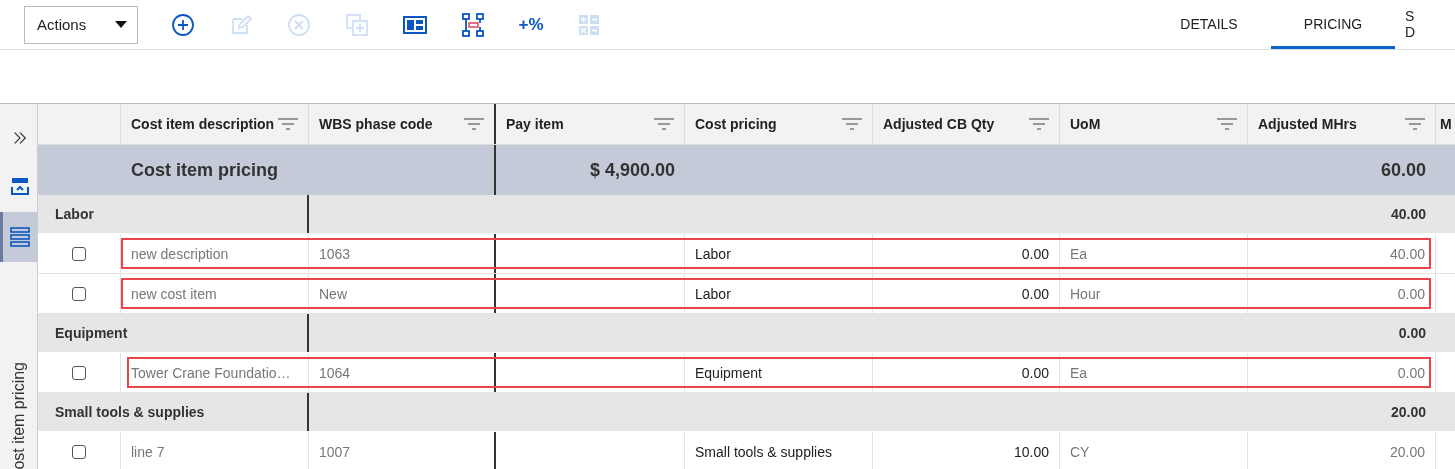 The width and height of the screenshot is (1455, 469). What do you see at coordinates (779, 372) in the screenshot?
I see `table-cell: Equipment` at bounding box center [779, 372].